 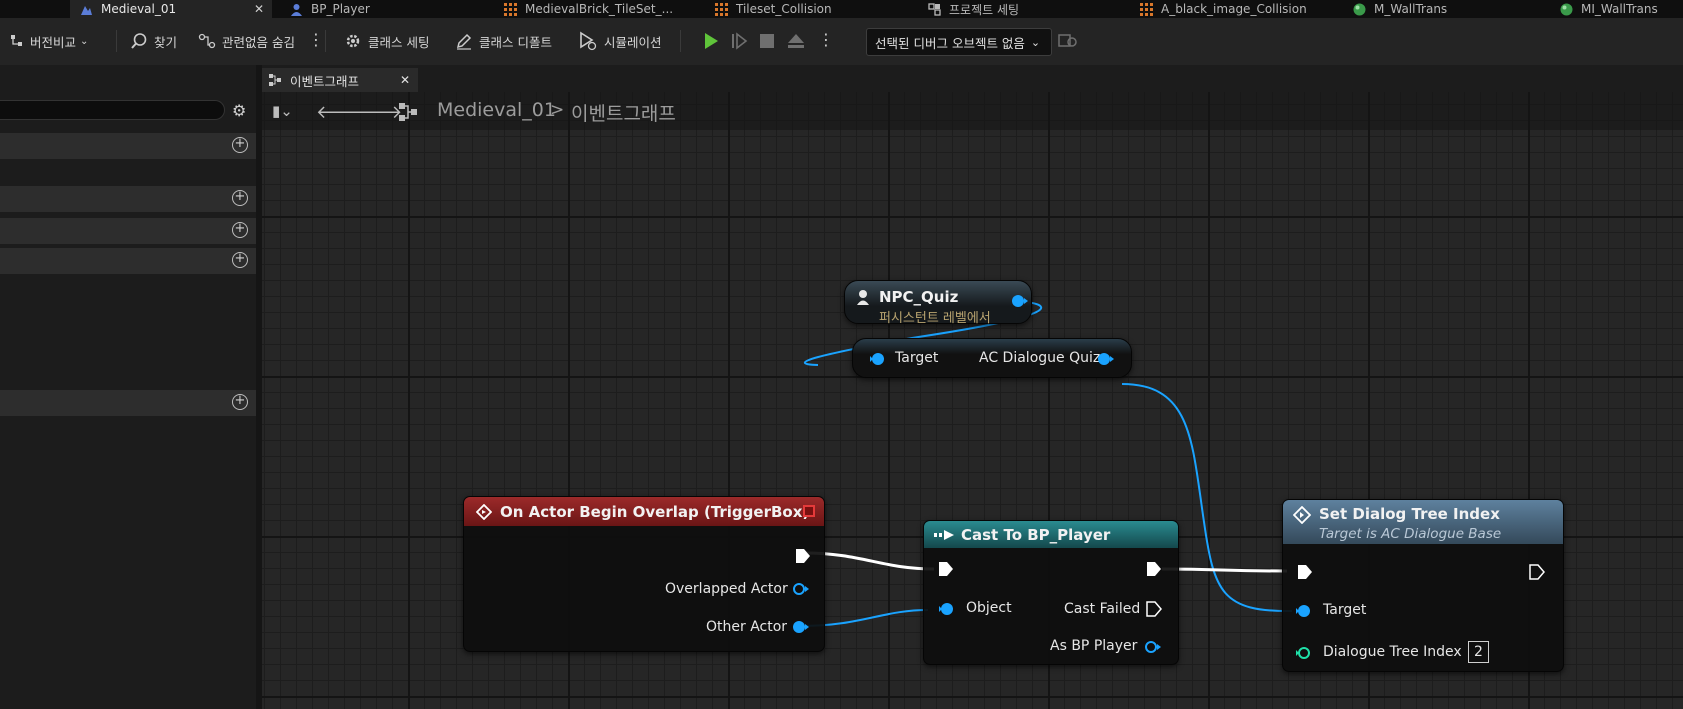 I want to click on dialogue-tree-index-input: 2, so click(x=1478, y=652).